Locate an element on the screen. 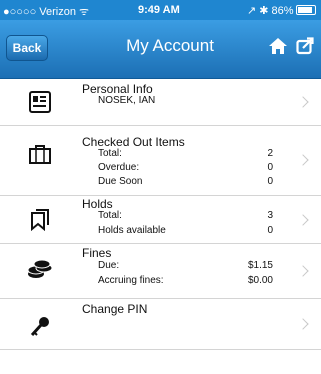 This screenshot has width=321, height=374. carrier-label: ●○○○○ Verizon ᯤ is located at coordinates (46, 12).